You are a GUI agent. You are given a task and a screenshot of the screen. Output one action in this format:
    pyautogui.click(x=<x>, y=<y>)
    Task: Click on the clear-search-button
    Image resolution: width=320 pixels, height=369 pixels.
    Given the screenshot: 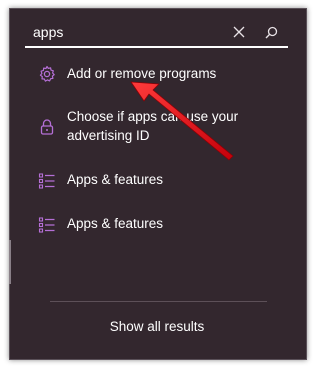 What is the action you would take?
    pyautogui.click(x=239, y=32)
    